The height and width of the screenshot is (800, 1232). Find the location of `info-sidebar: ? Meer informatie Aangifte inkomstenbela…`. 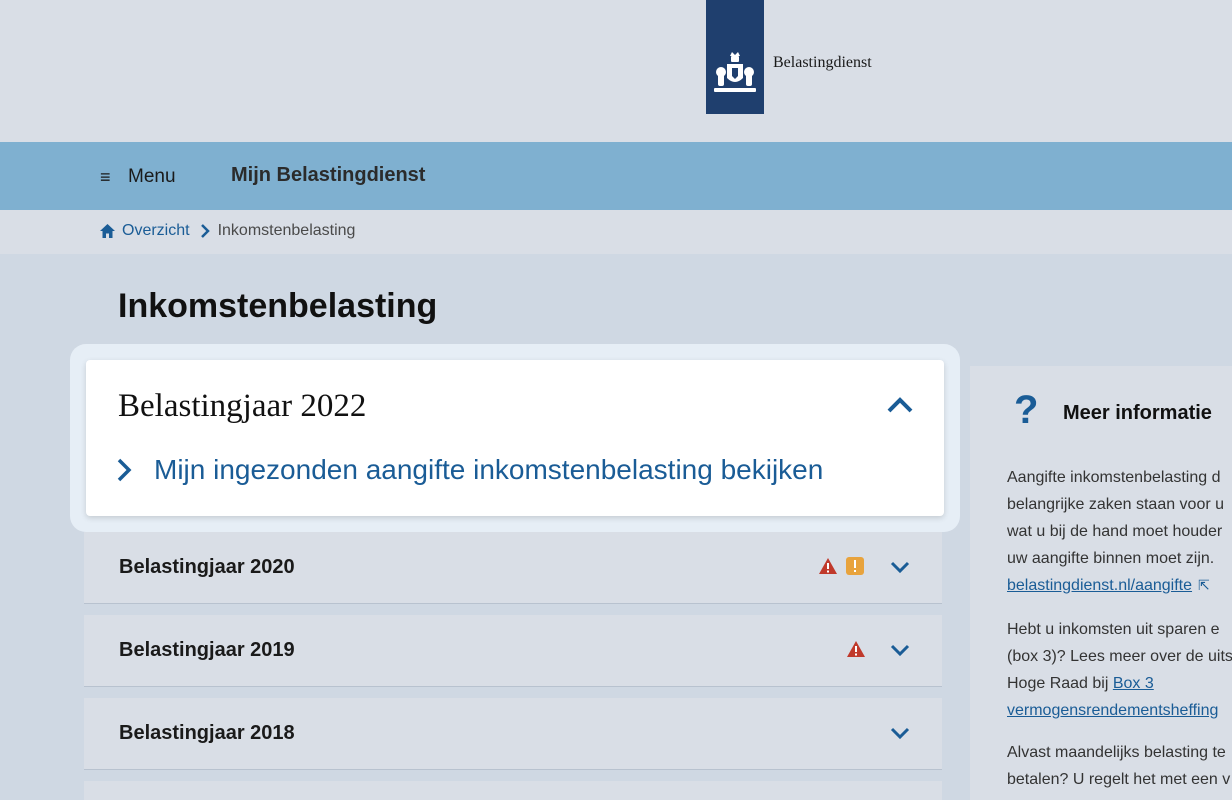

info-sidebar: ? Meer informatie Aangifte inkomstenbela… is located at coordinates (1101, 583).